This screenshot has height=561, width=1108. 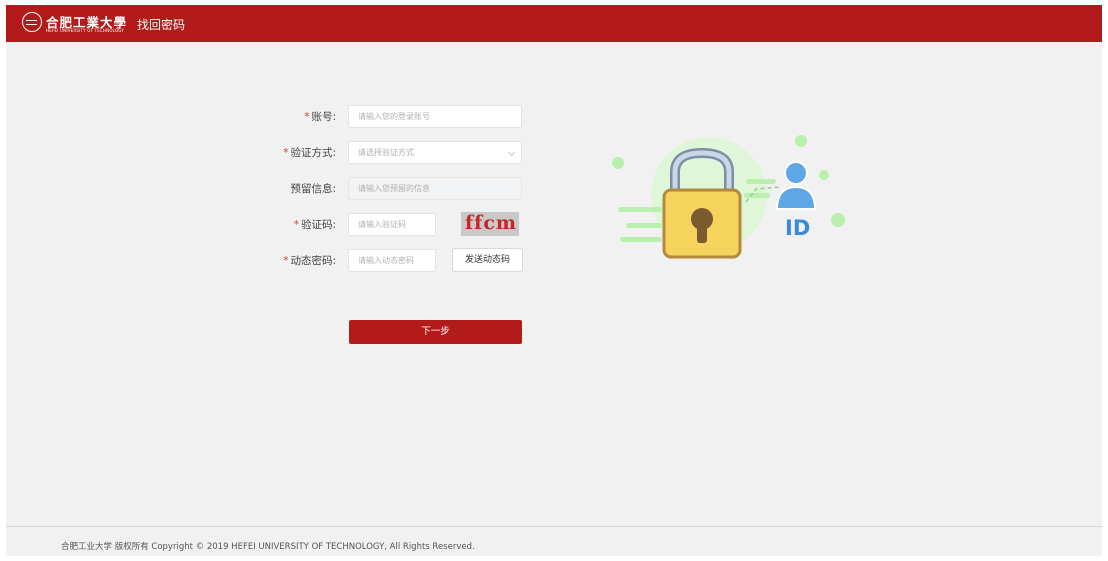 I want to click on account-label: * 账号:, so click(x=271, y=116).